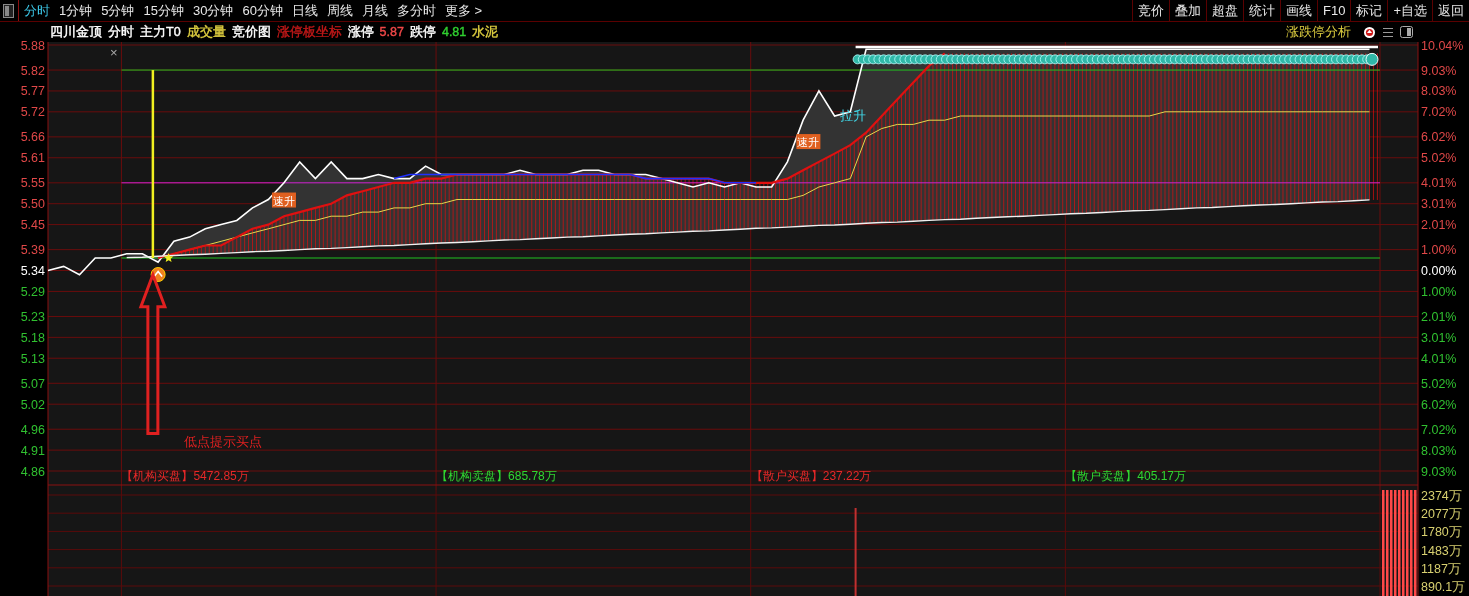 This screenshot has width=1469, height=596. What do you see at coordinates (1443, 587) in the screenshot?
I see `volume-axis-label: 890.1万` at bounding box center [1443, 587].